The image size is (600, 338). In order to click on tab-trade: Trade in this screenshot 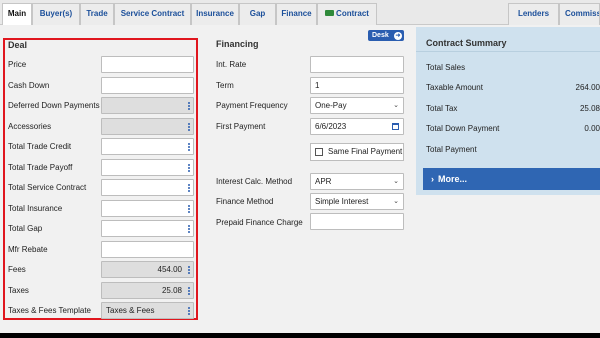, I will do `click(97, 14)`.